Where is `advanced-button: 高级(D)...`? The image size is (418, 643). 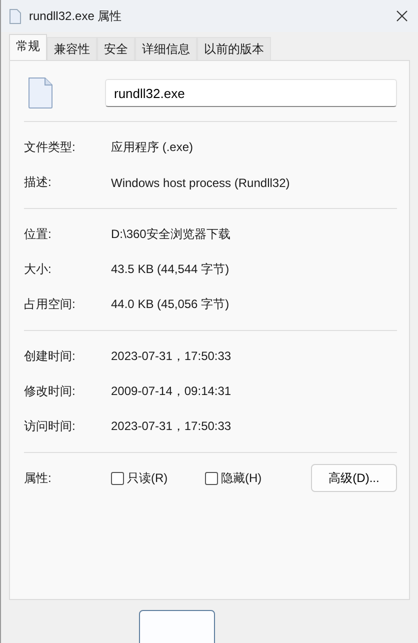
advanced-button: 高级(D)... is located at coordinates (354, 478).